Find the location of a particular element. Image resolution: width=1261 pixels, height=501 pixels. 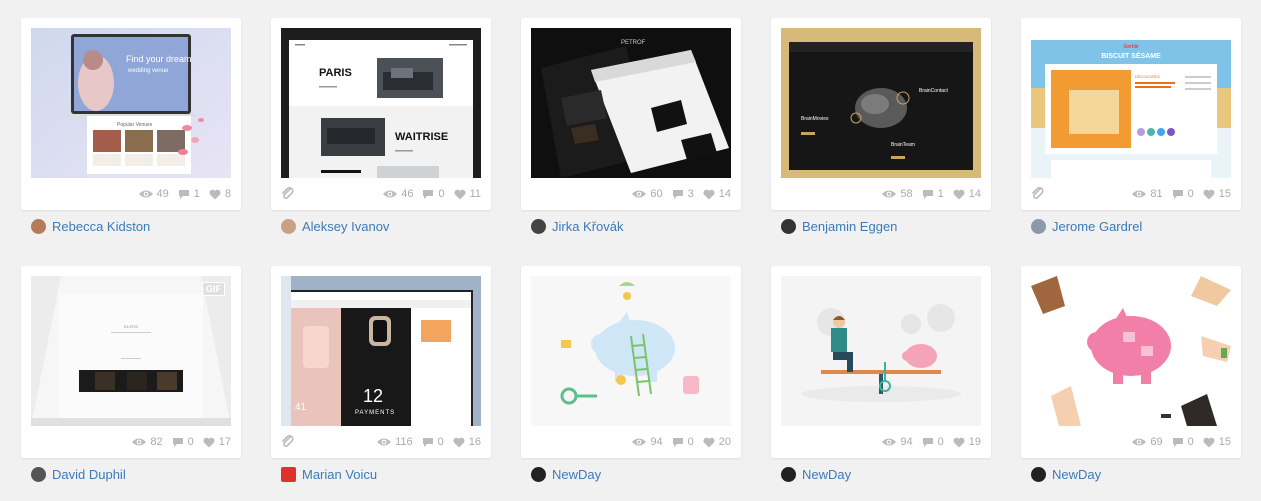

thumb-text: BrainTeam is located at coordinates (903, 145).